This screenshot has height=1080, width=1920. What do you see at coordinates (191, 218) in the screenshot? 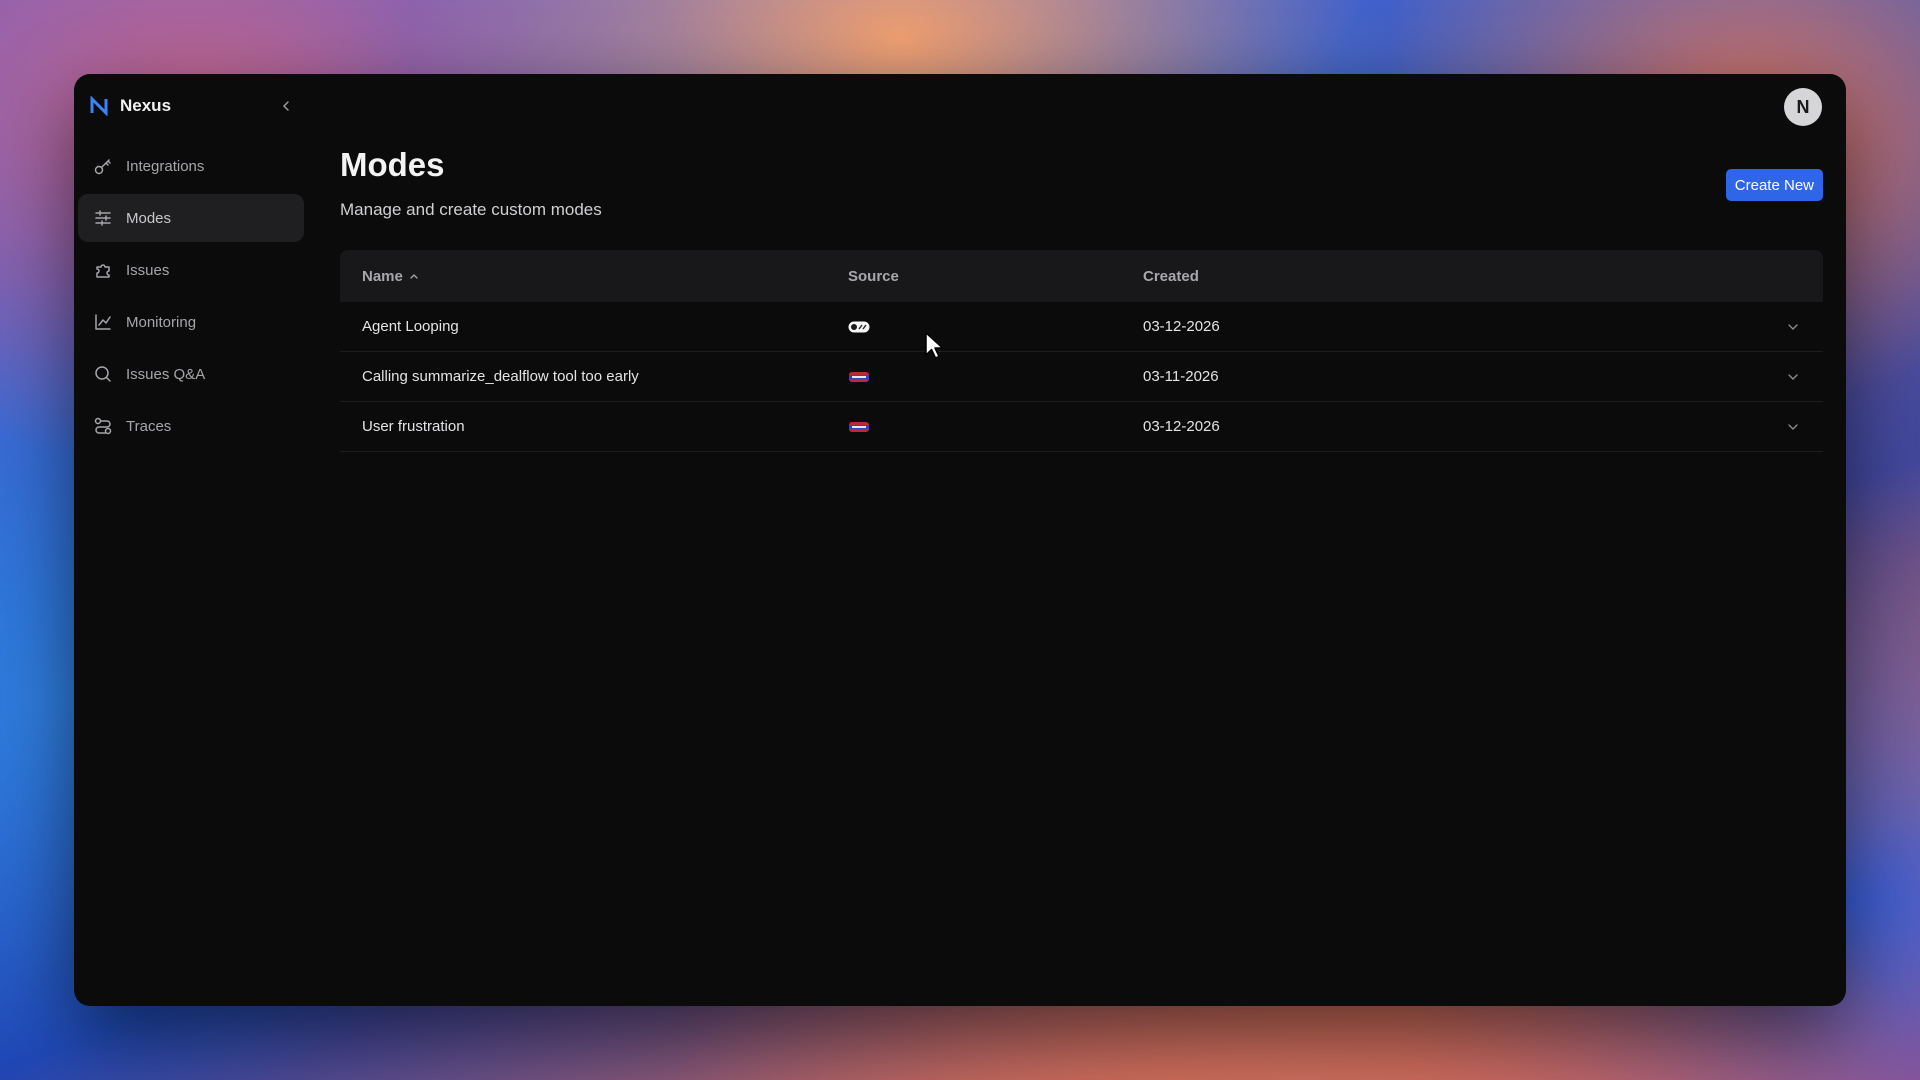
I see `sidebar-item-modes: Modes` at bounding box center [191, 218].